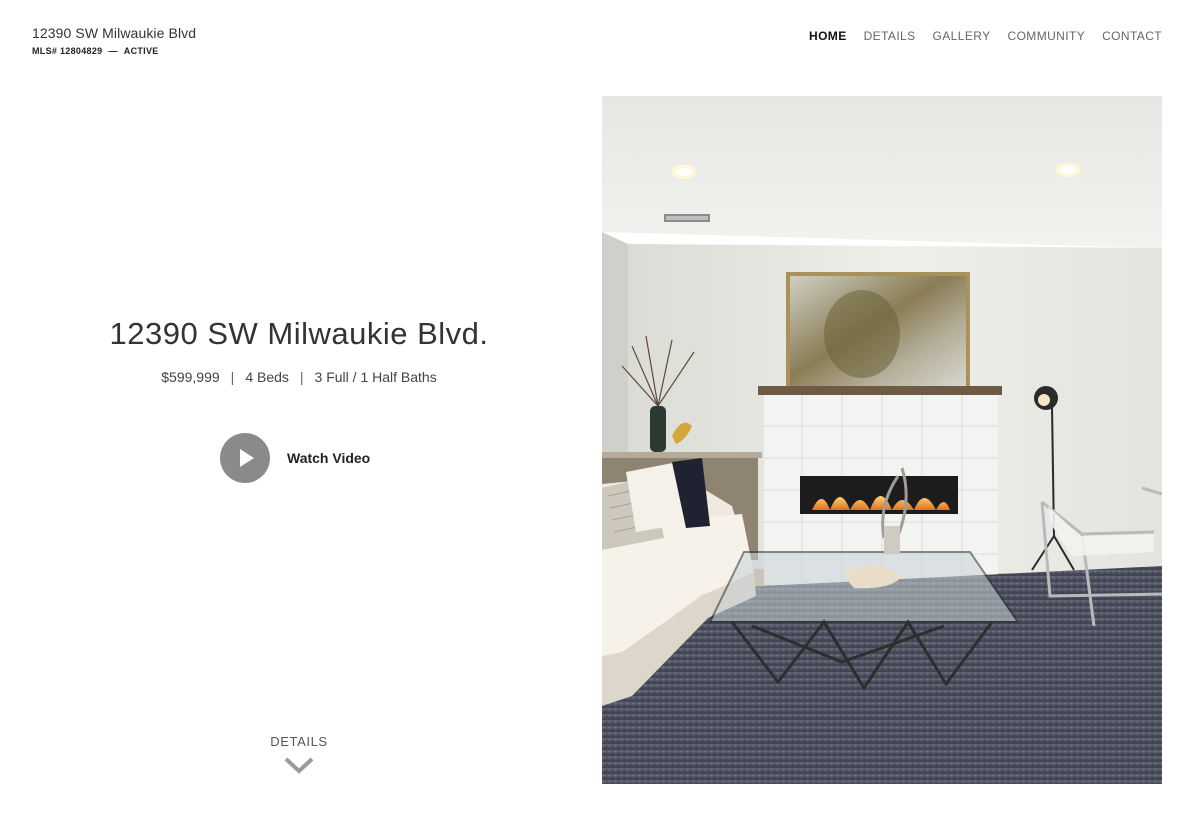 Image resolution: width=1200 pixels, height=822 pixels. I want to click on nav-home: HOME, so click(828, 36).